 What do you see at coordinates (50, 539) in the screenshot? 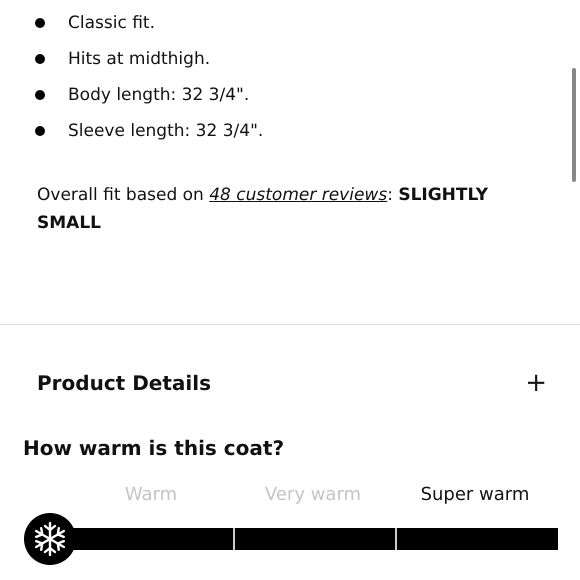
I see `snowflake-icon` at bounding box center [50, 539].